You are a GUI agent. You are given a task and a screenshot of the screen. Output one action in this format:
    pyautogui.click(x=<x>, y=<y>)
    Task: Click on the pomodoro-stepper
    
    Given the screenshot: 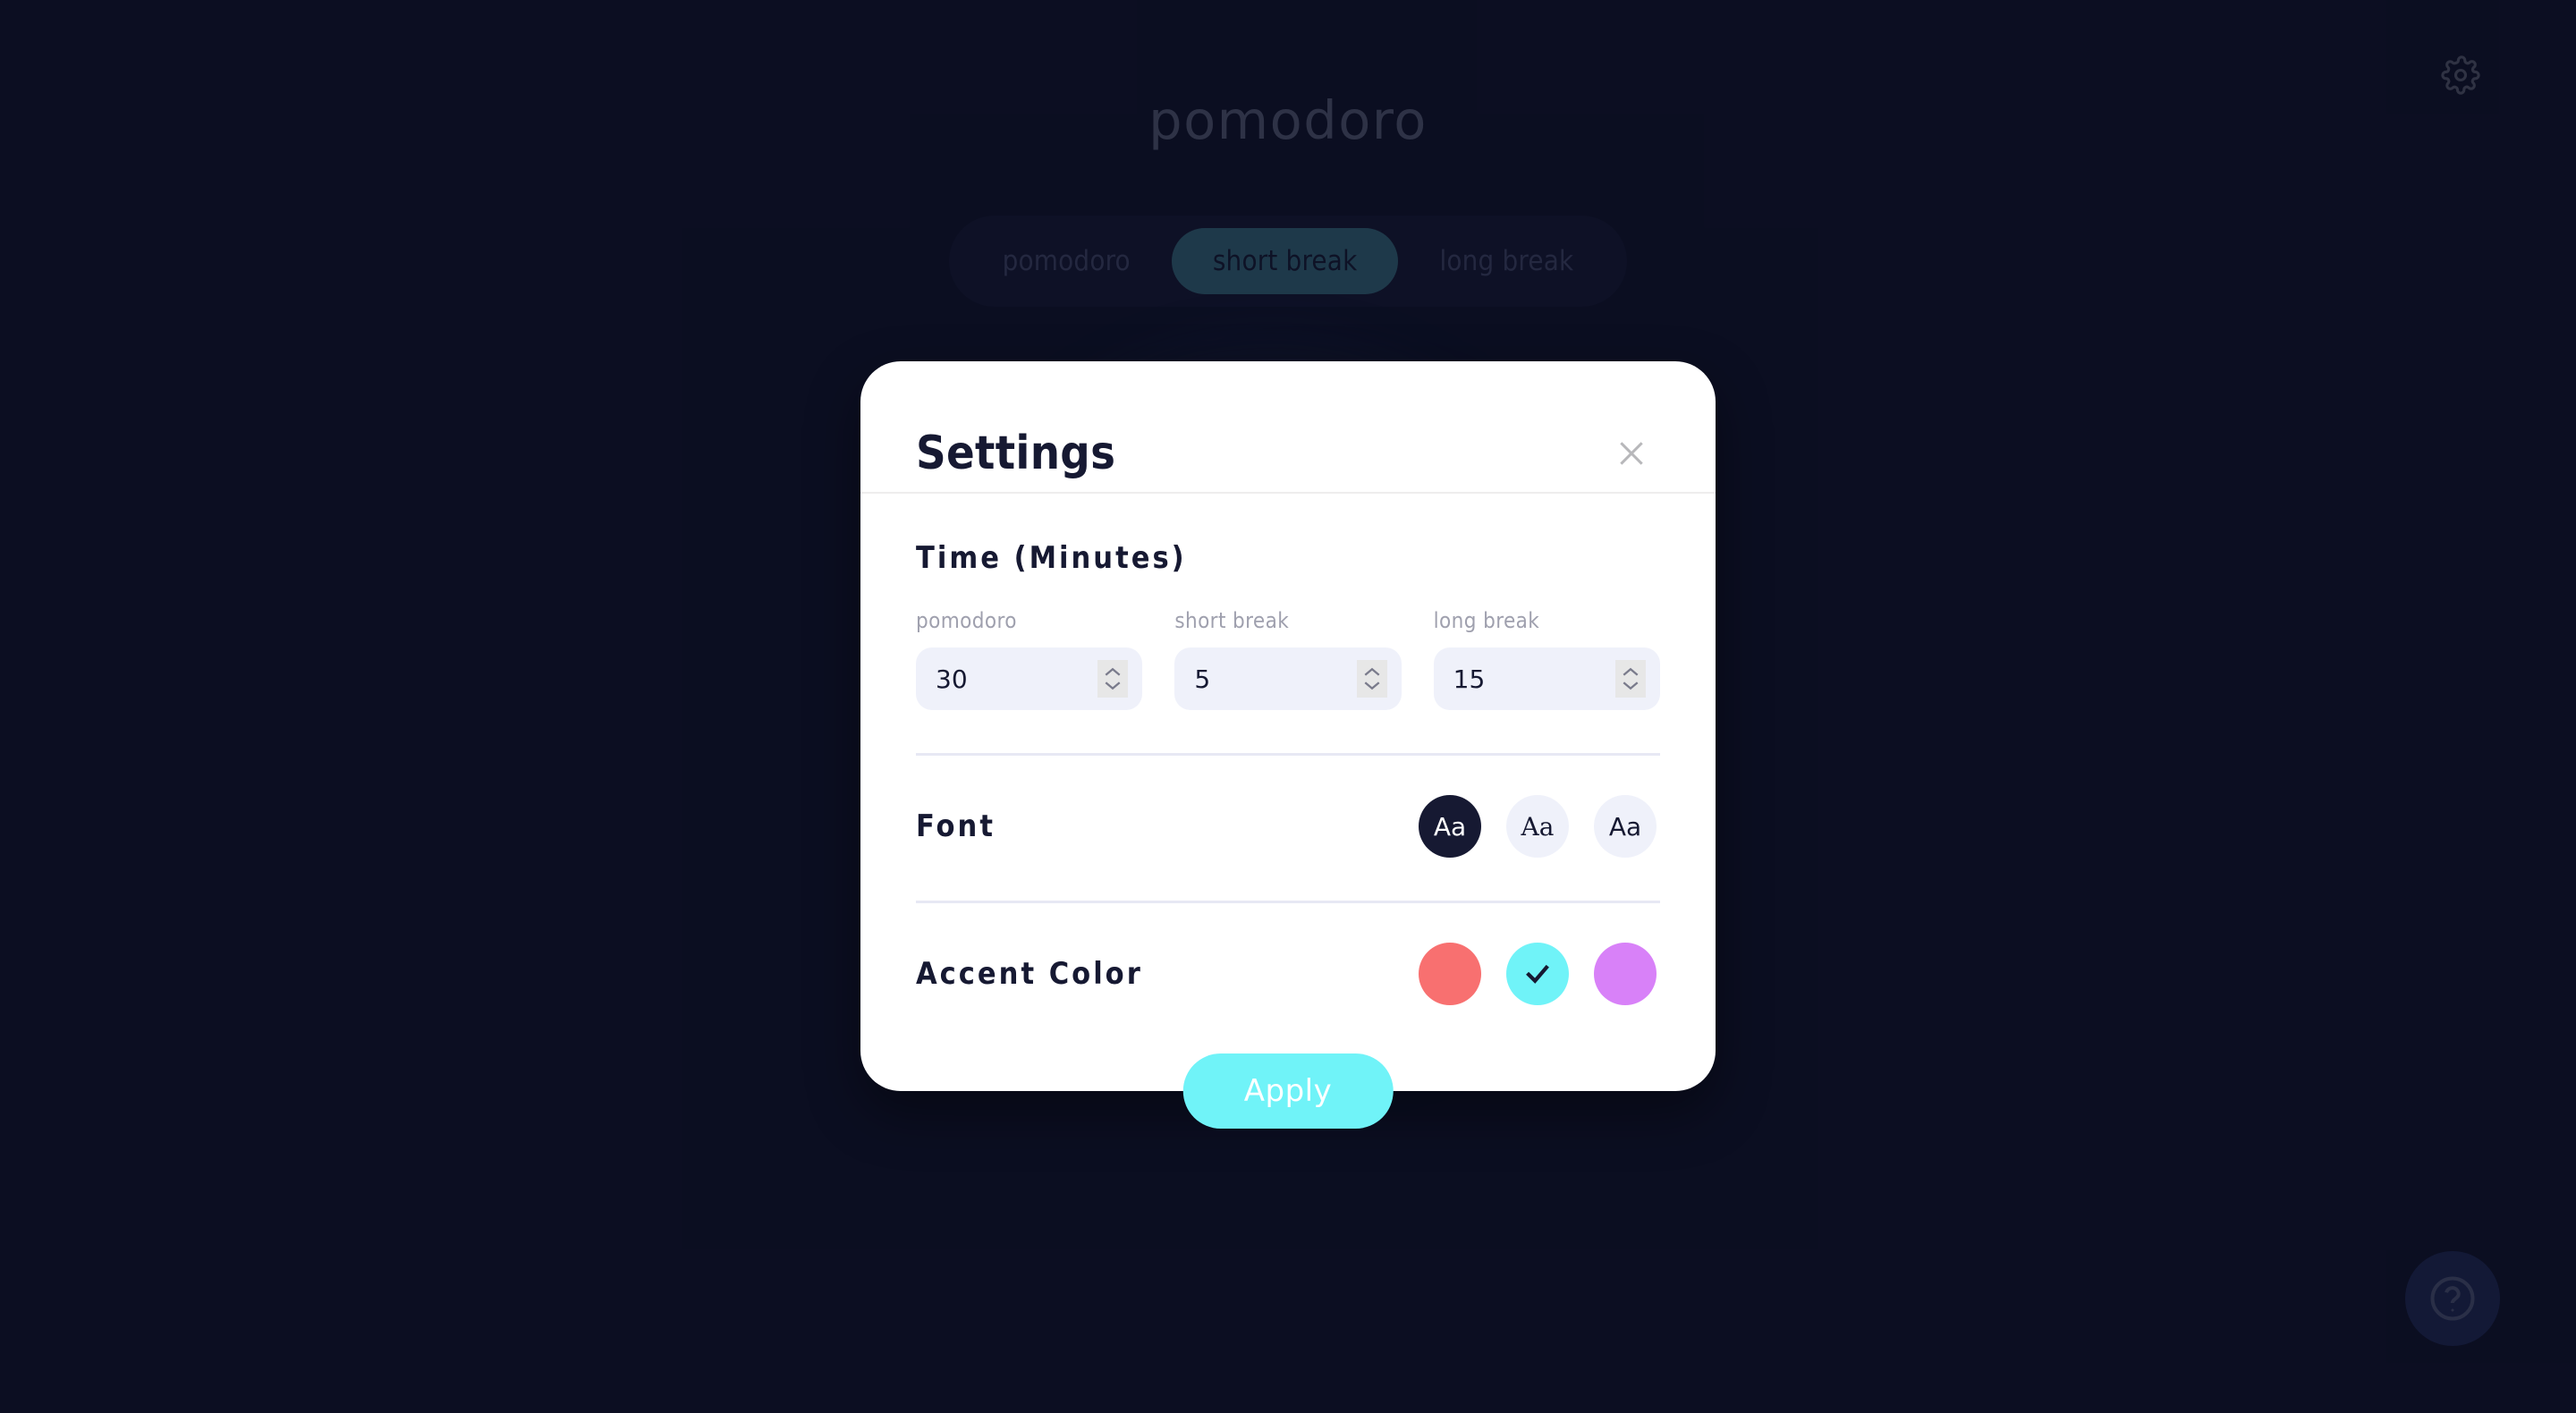 What is the action you would take?
    pyautogui.click(x=1113, y=679)
    